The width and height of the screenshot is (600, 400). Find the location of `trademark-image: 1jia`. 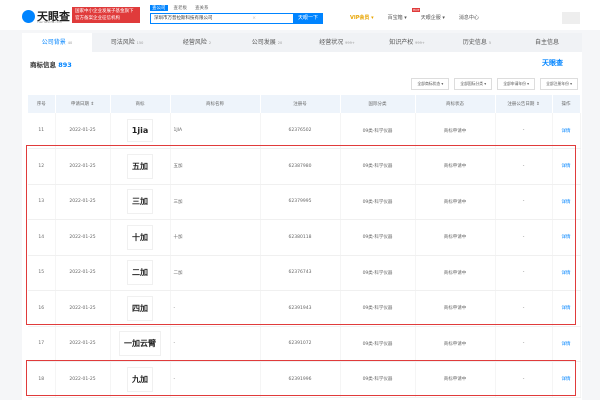

trademark-image: 1jia is located at coordinates (140, 130).